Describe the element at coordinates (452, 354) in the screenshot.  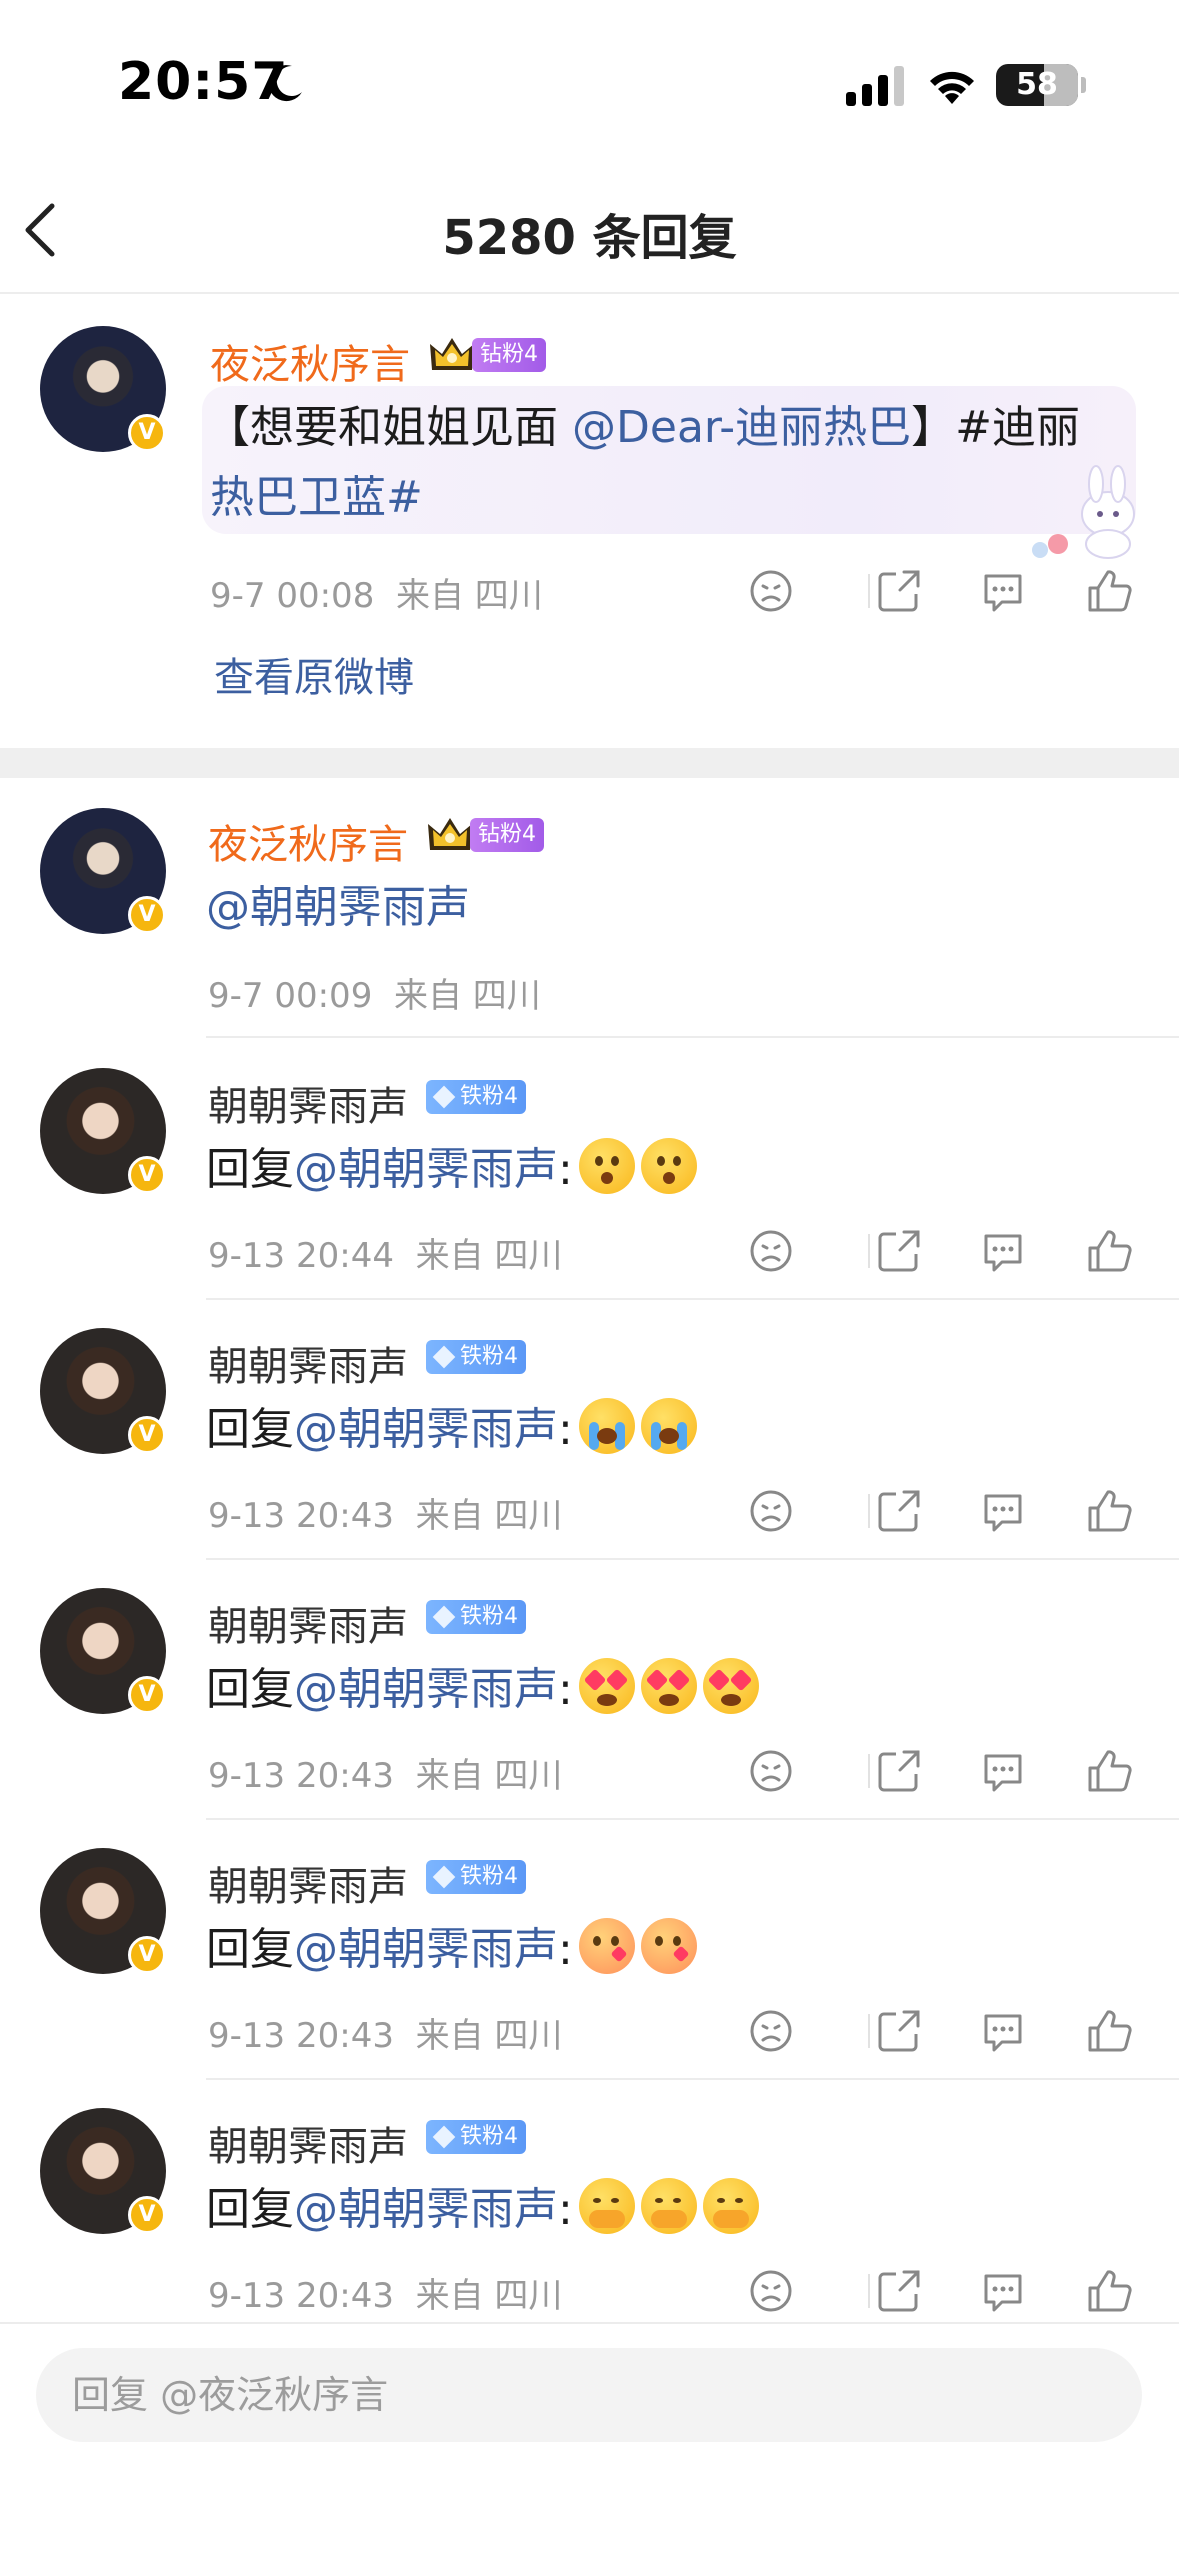
I see `crown-icon` at that location.